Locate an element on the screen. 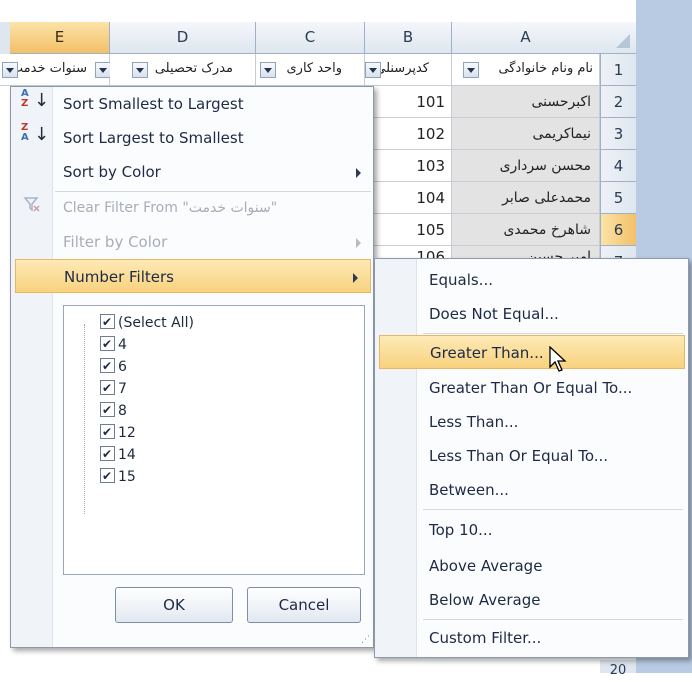 This screenshot has height=682, width=692. cell-b6: 105 is located at coordinates (408, 230).